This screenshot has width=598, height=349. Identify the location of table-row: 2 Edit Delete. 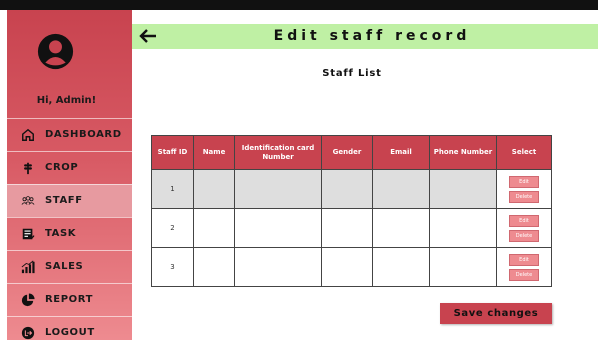
(351, 228).